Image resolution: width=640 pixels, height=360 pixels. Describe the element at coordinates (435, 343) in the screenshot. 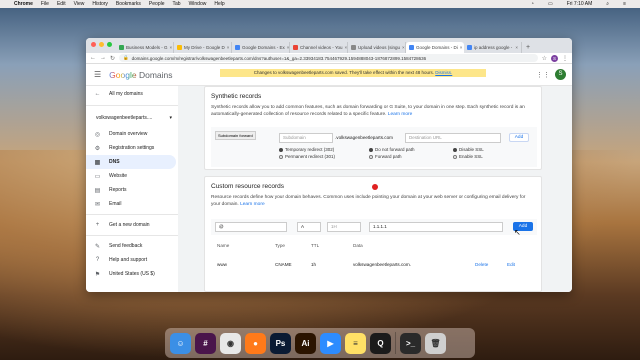

I see `dock-trash-icon: 🗑` at that location.